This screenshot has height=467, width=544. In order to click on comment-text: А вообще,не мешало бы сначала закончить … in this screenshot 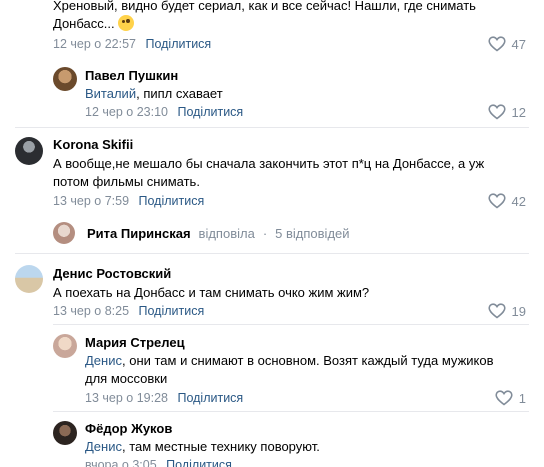, I will do `click(269, 172)`.